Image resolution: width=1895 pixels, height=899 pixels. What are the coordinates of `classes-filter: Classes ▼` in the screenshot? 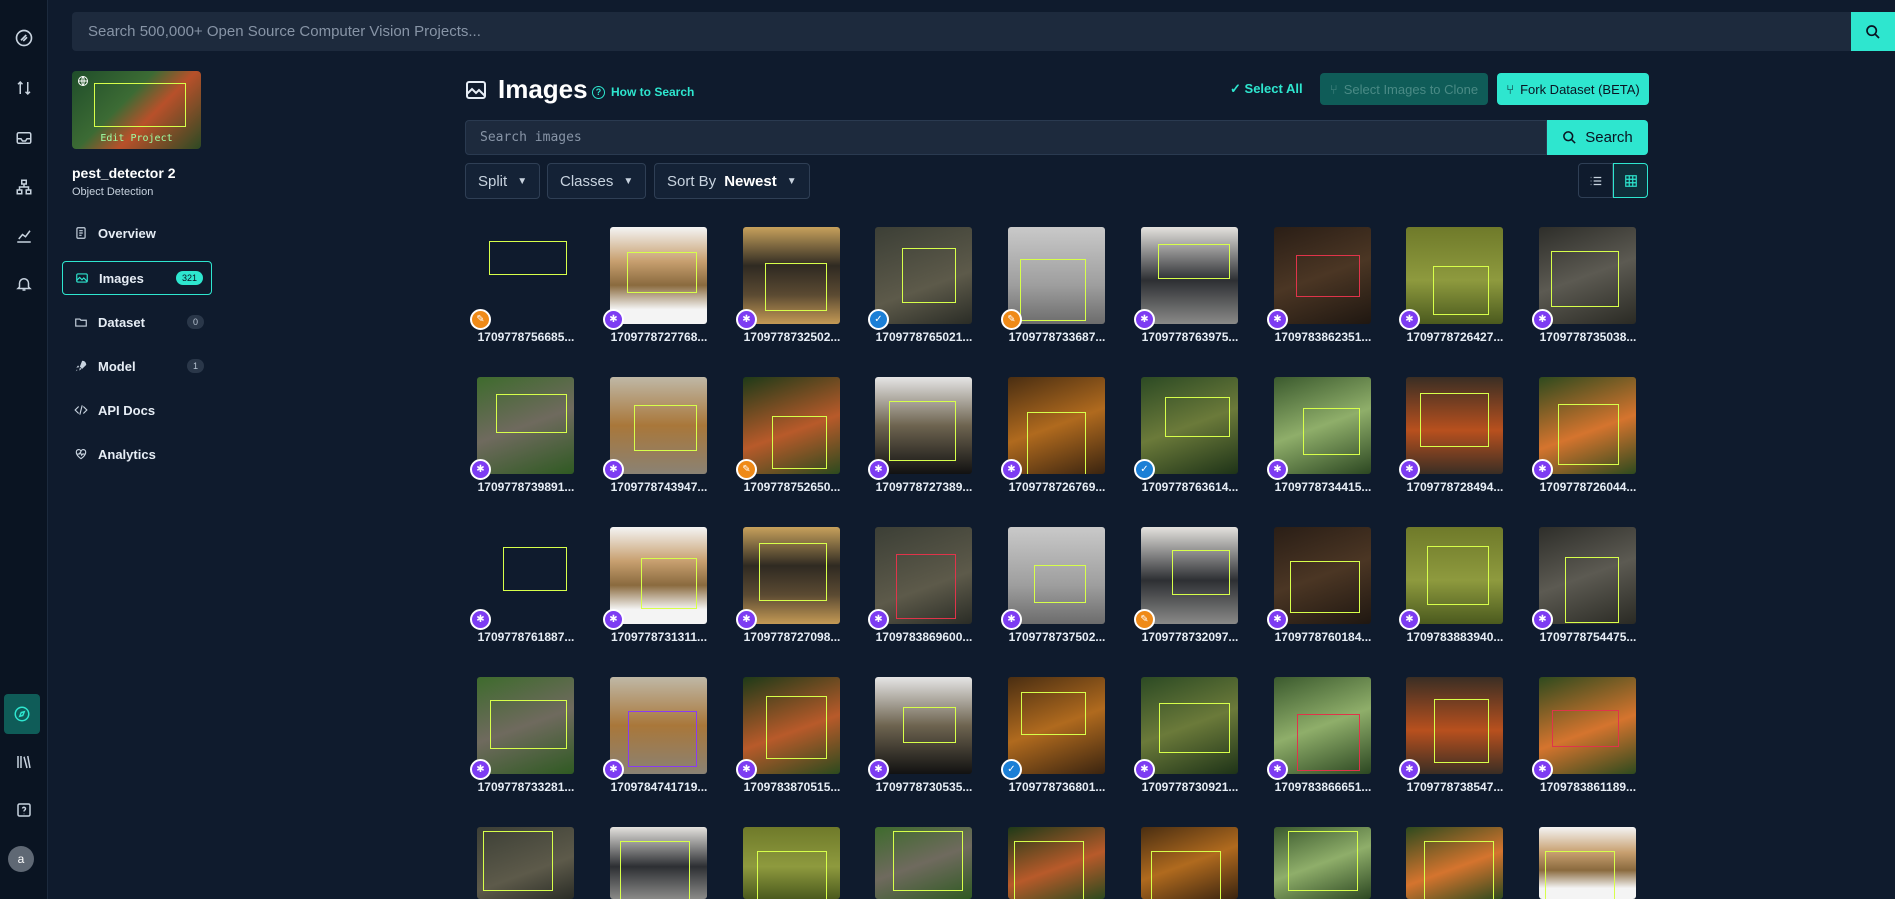 It's located at (597, 181).